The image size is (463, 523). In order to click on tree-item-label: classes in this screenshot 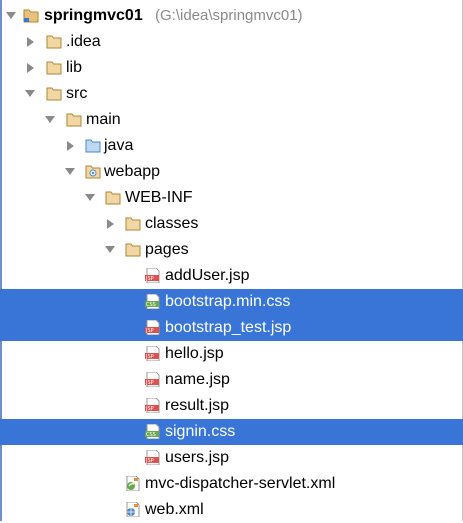, I will do `click(172, 223)`.